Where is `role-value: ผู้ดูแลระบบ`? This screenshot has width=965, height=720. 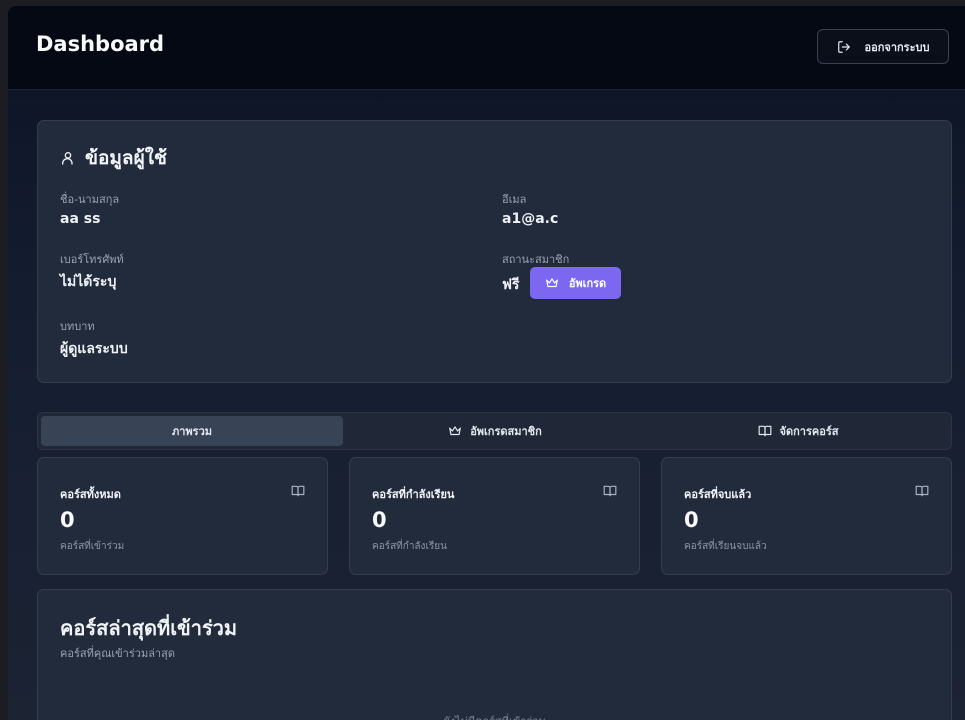 role-value: ผู้ดูแลระบบ is located at coordinates (94, 349).